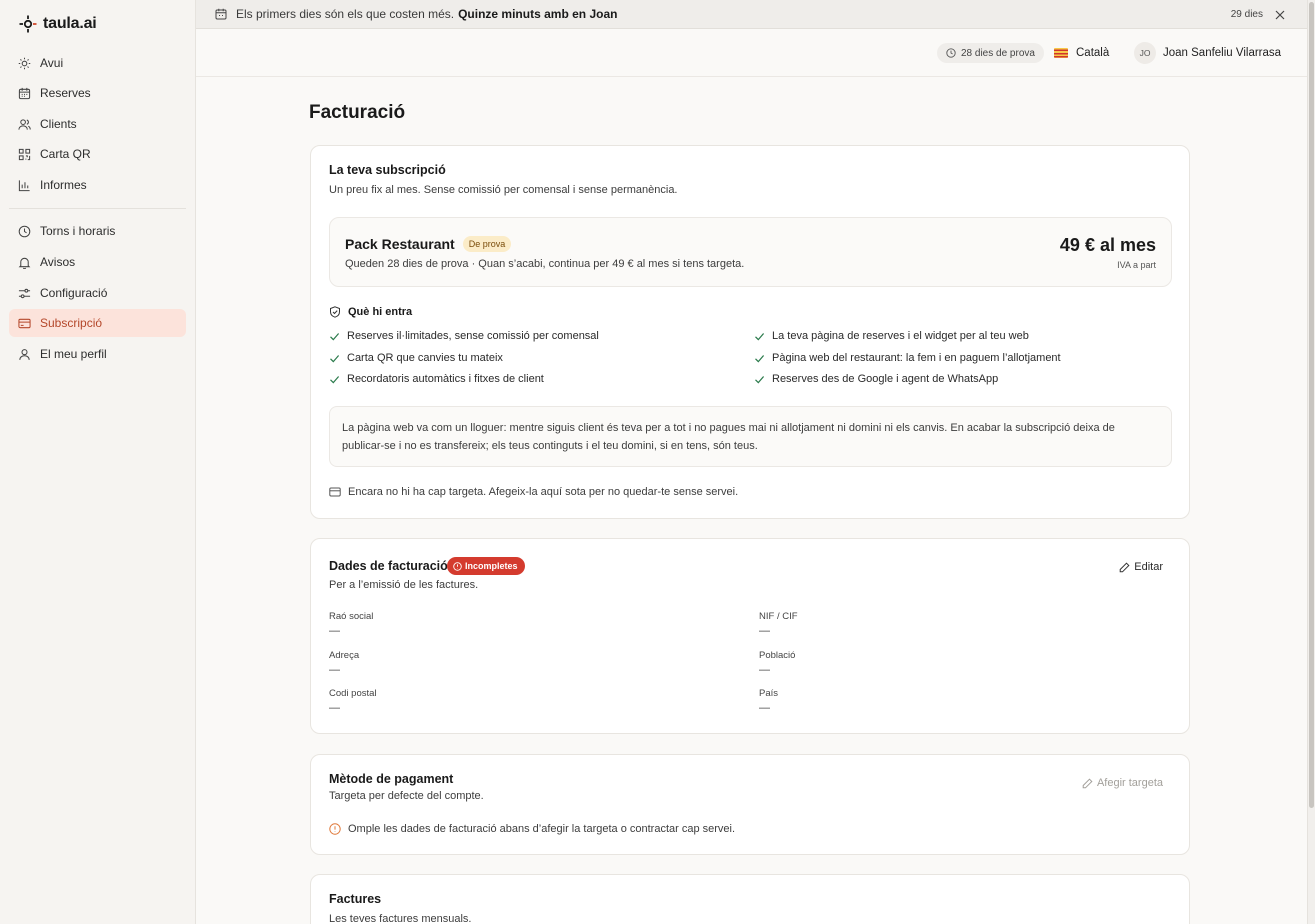 The image size is (1315, 924). I want to click on banner-text: Els primers dies són els que costen més., so click(345, 14).